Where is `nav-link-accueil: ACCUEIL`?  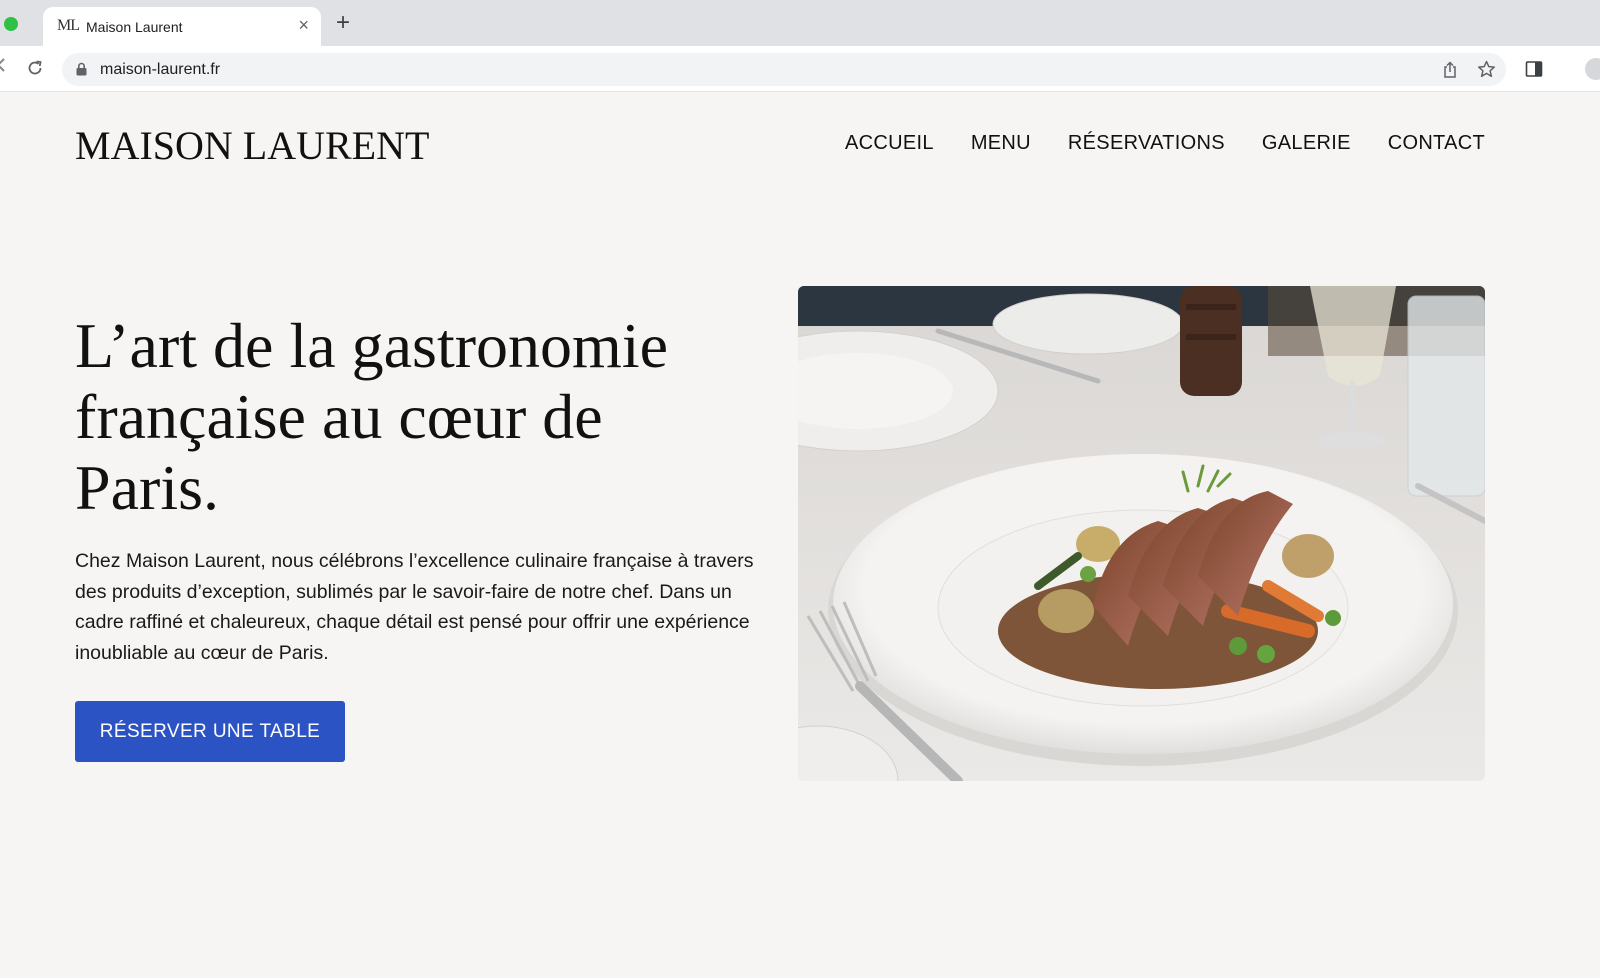 nav-link-accueil: ACCUEIL is located at coordinates (889, 143).